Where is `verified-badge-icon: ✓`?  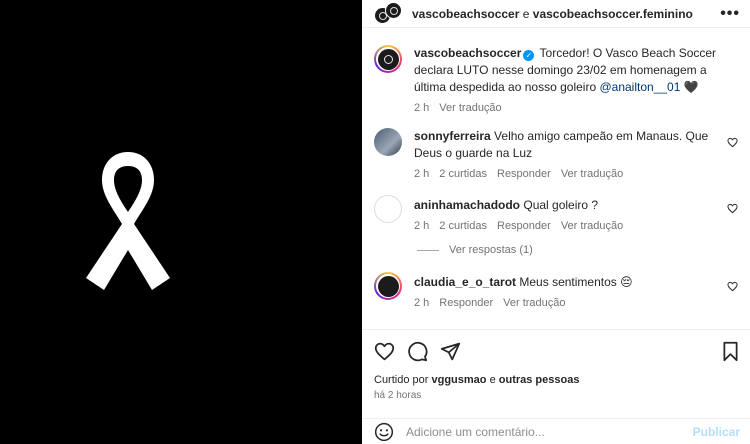 verified-badge-icon: ✓ is located at coordinates (529, 55).